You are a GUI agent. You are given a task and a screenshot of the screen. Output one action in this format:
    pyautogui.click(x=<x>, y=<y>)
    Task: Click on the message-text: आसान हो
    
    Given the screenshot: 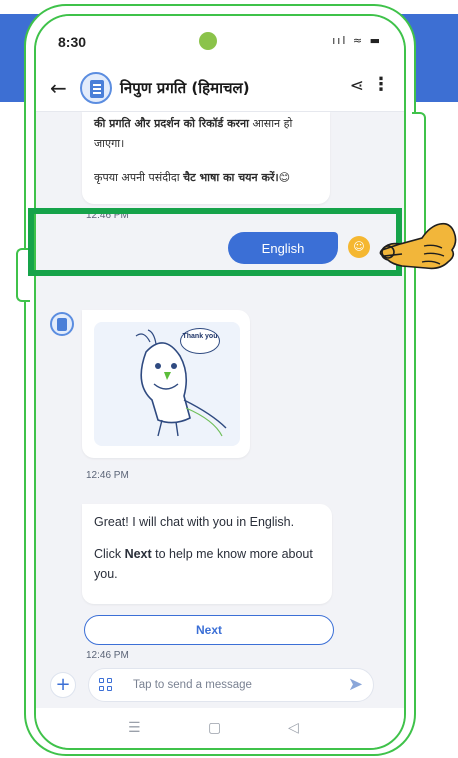 What is the action you would take?
    pyautogui.click(x=271, y=123)
    